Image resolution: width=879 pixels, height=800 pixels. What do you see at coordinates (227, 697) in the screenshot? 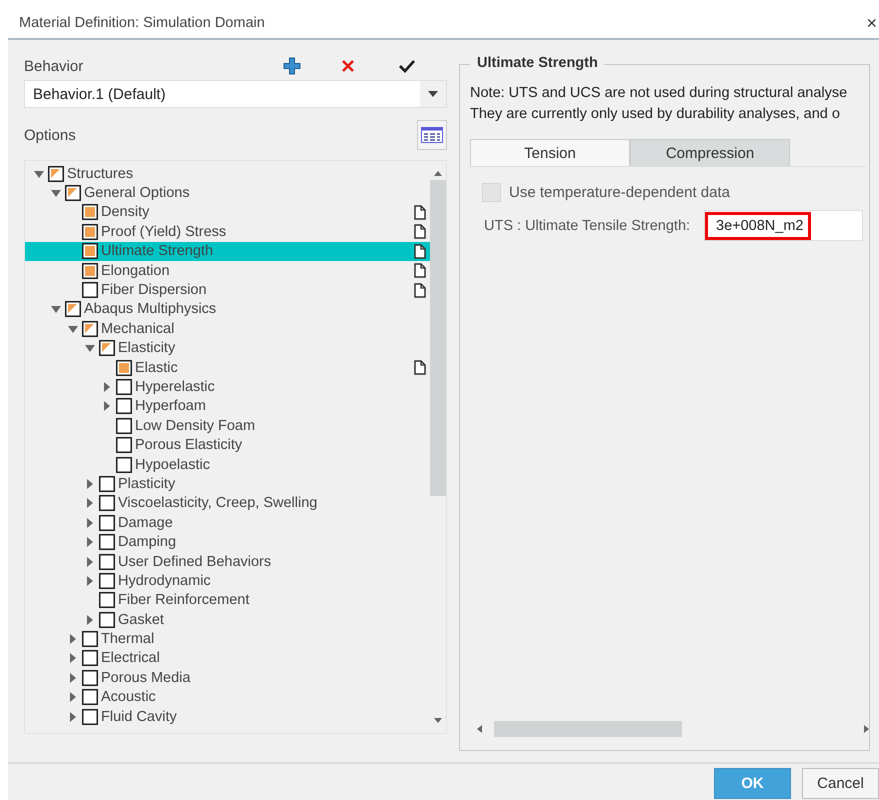
I see `tree-item: Acoustic` at bounding box center [227, 697].